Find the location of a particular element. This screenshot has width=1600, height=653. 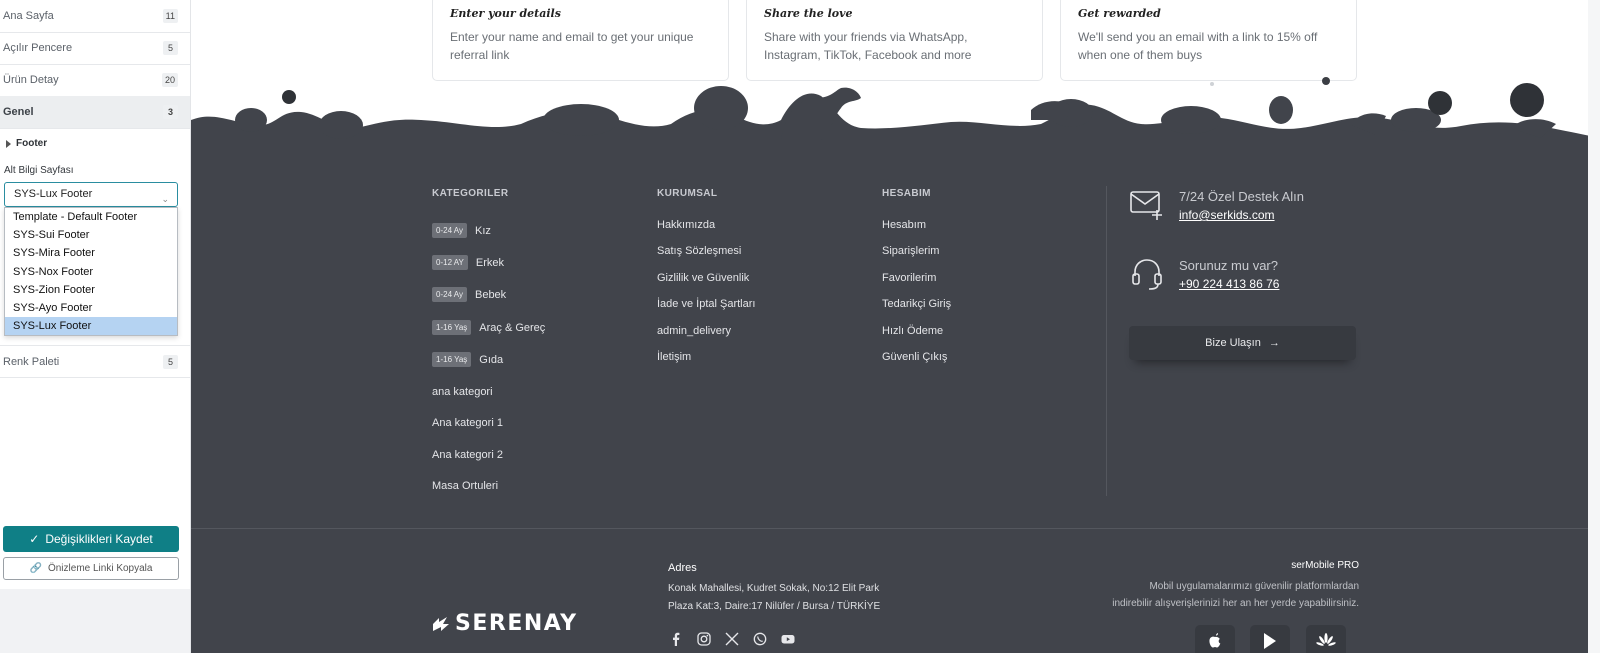

phone-link: +90 224 413 86 76 is located at coordinates (1229, 284).